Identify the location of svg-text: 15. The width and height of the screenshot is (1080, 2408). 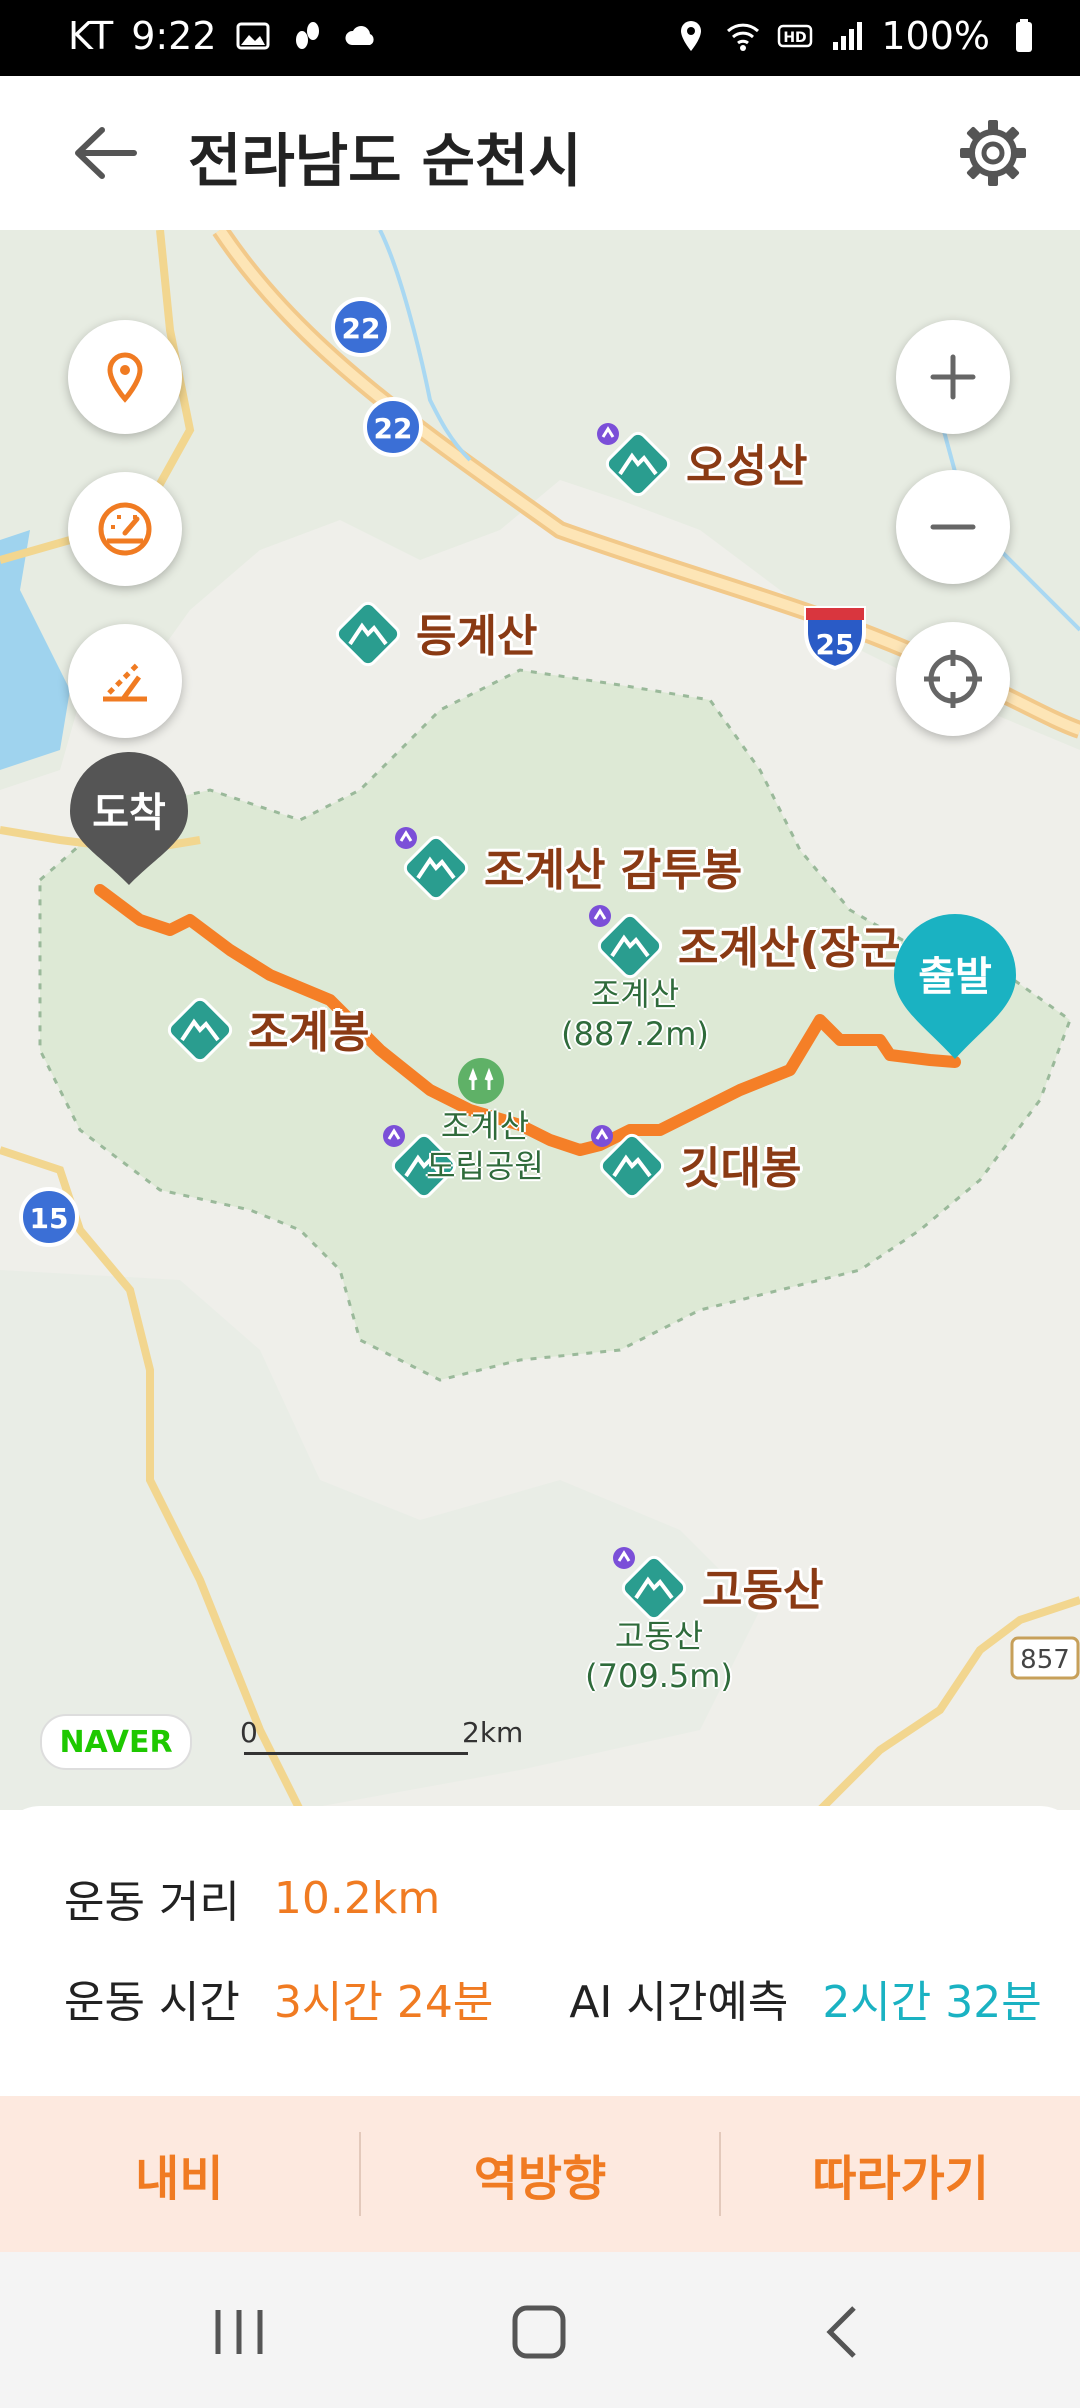
(49, 1218).